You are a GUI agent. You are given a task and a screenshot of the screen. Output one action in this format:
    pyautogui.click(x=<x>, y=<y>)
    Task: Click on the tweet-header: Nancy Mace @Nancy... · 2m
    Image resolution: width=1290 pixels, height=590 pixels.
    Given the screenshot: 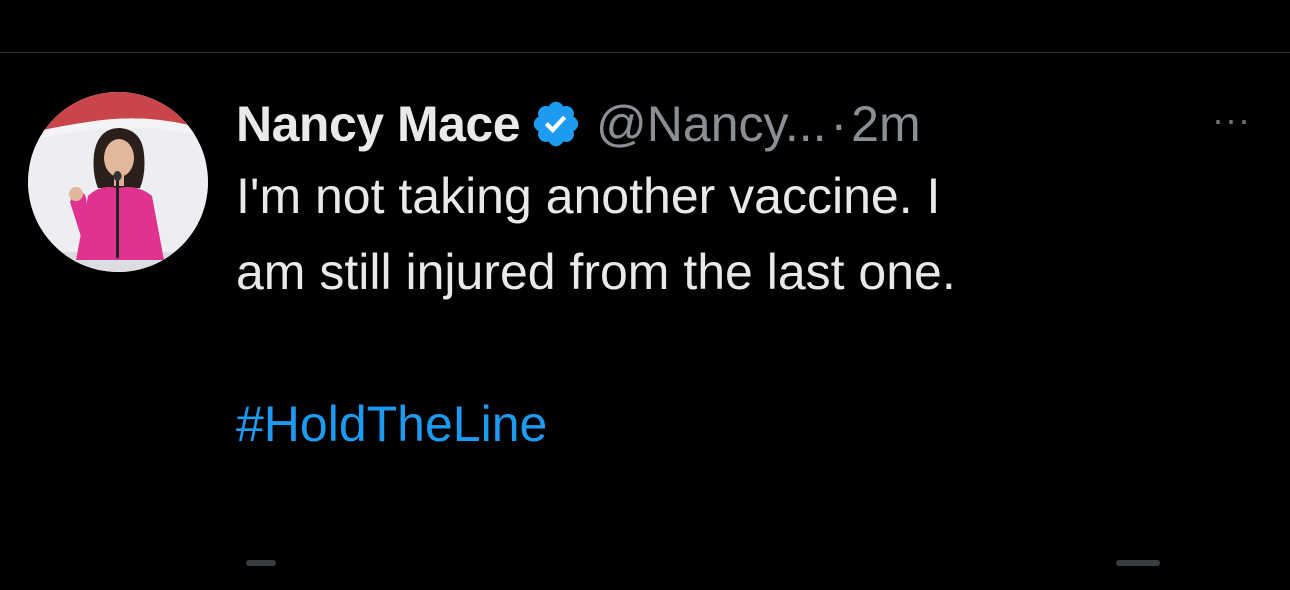 What is the action you would take?
    pyautogui.click(x=736, y=124)
    